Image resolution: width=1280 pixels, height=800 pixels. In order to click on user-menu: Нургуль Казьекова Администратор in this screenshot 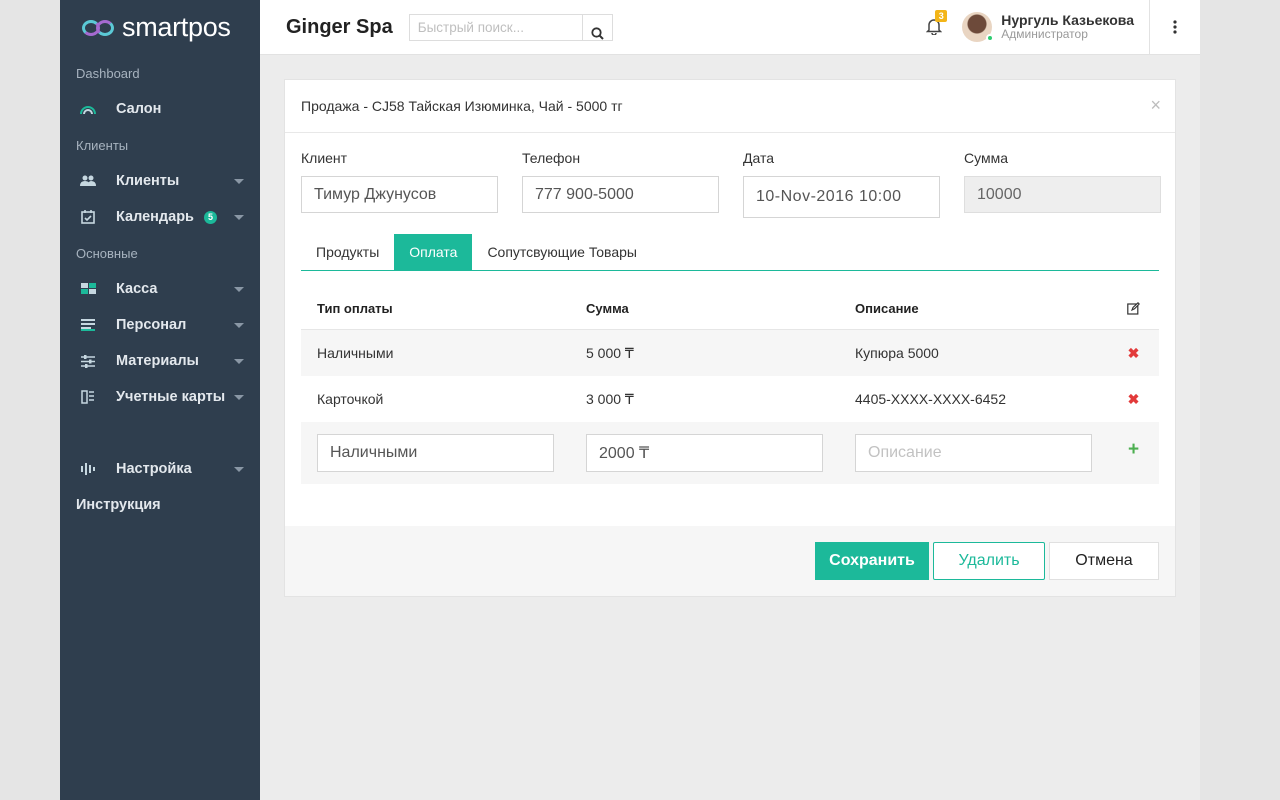, I will do `click(1048, 27)`.